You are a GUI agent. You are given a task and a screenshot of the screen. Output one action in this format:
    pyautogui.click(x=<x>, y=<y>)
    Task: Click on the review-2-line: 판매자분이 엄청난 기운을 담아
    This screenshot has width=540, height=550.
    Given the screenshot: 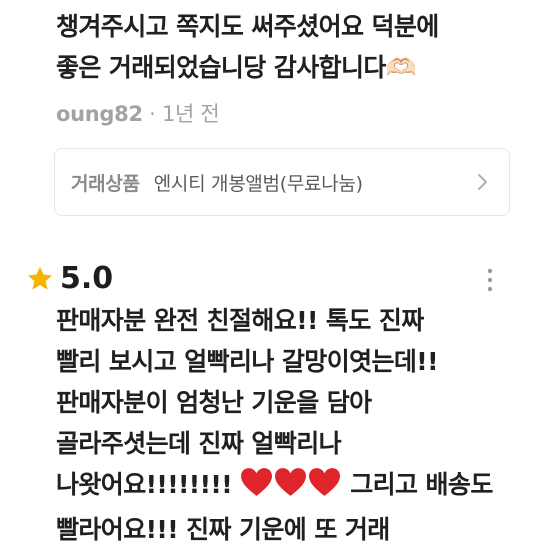 What is the action you would take?
    pyautogui.click(x=214, y=402)
    